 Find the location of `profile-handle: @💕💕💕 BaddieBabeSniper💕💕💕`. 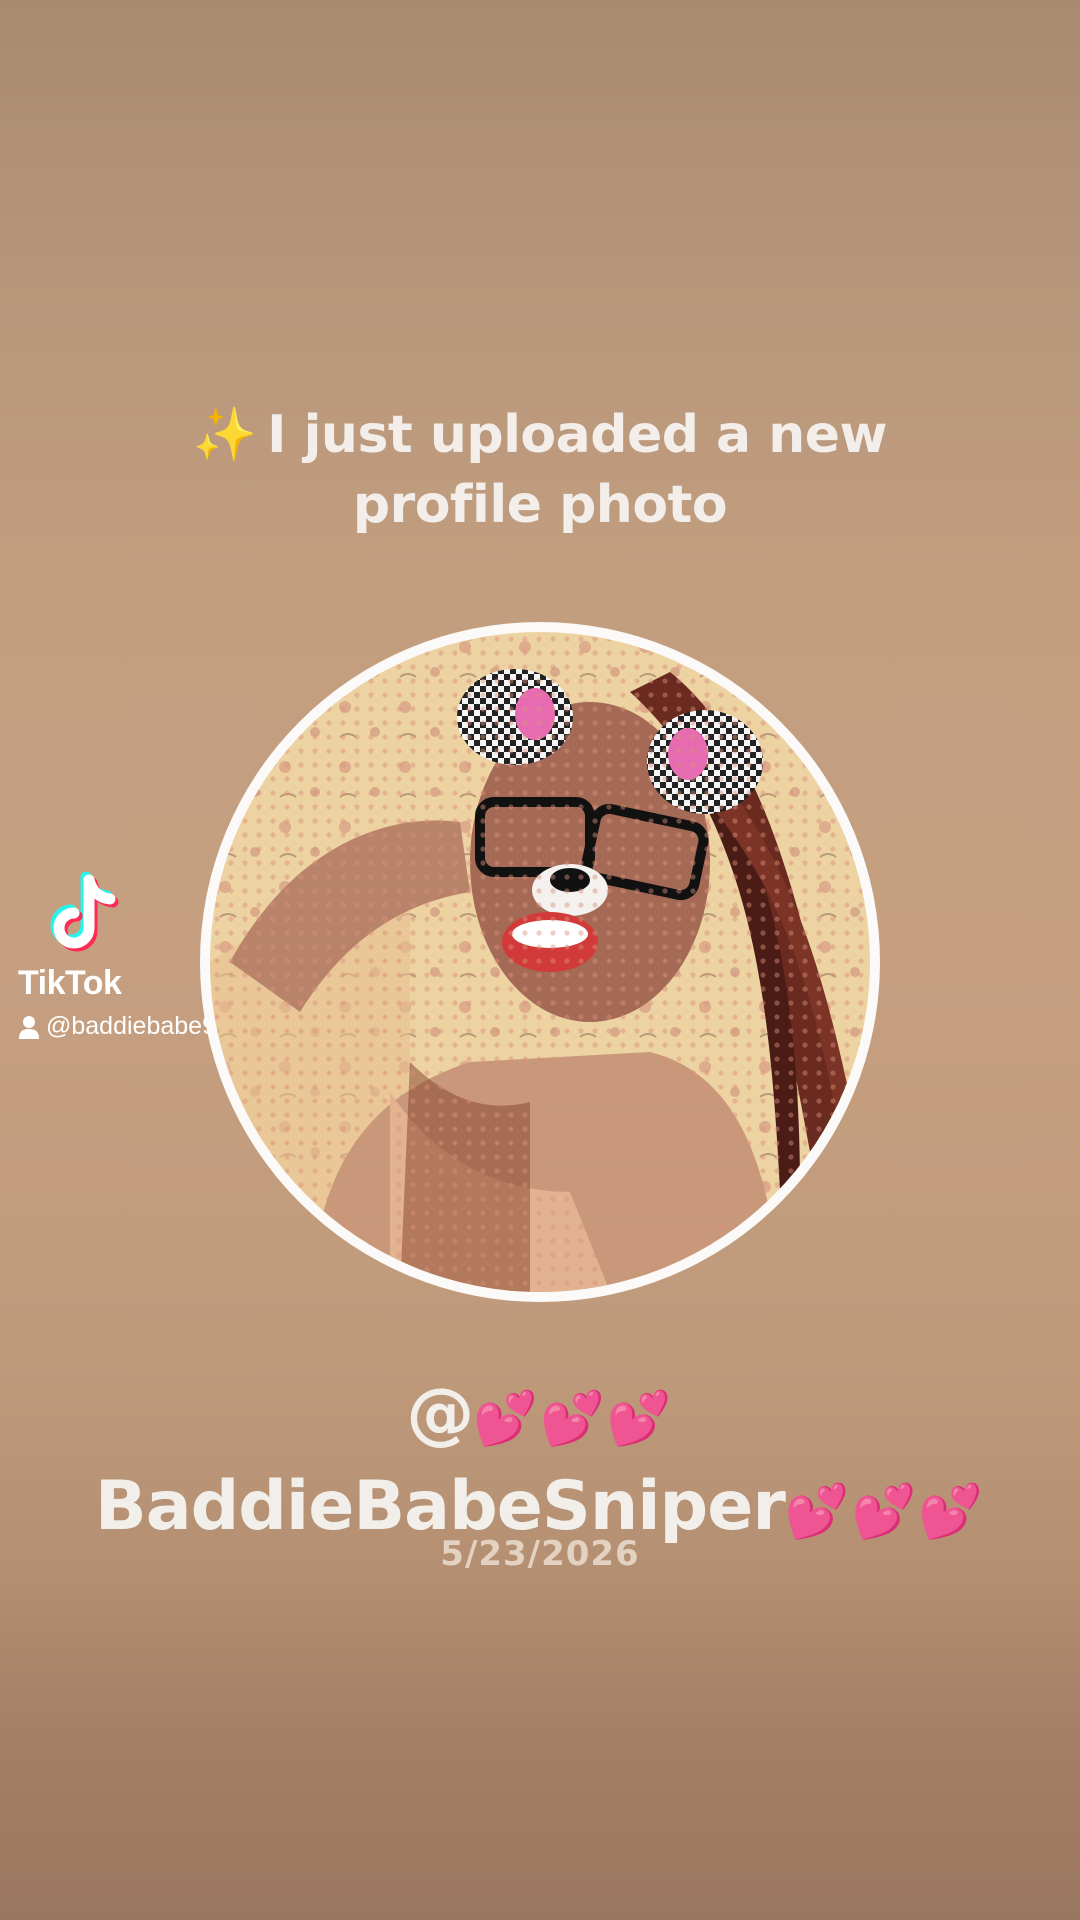

profile-handle: @💕💕💕 BaddieBabeSniper💕💕💕 is located at coordinates (540, 1463).